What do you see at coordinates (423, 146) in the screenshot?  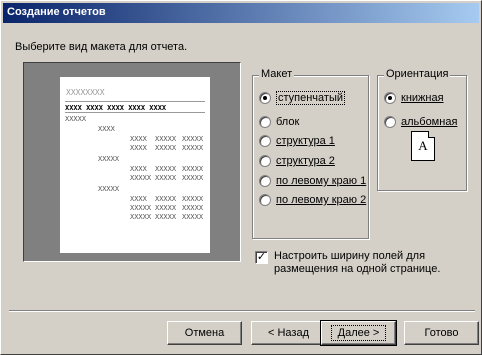 I see `page-orientation-icon: A` at bounding box center [423, 146].